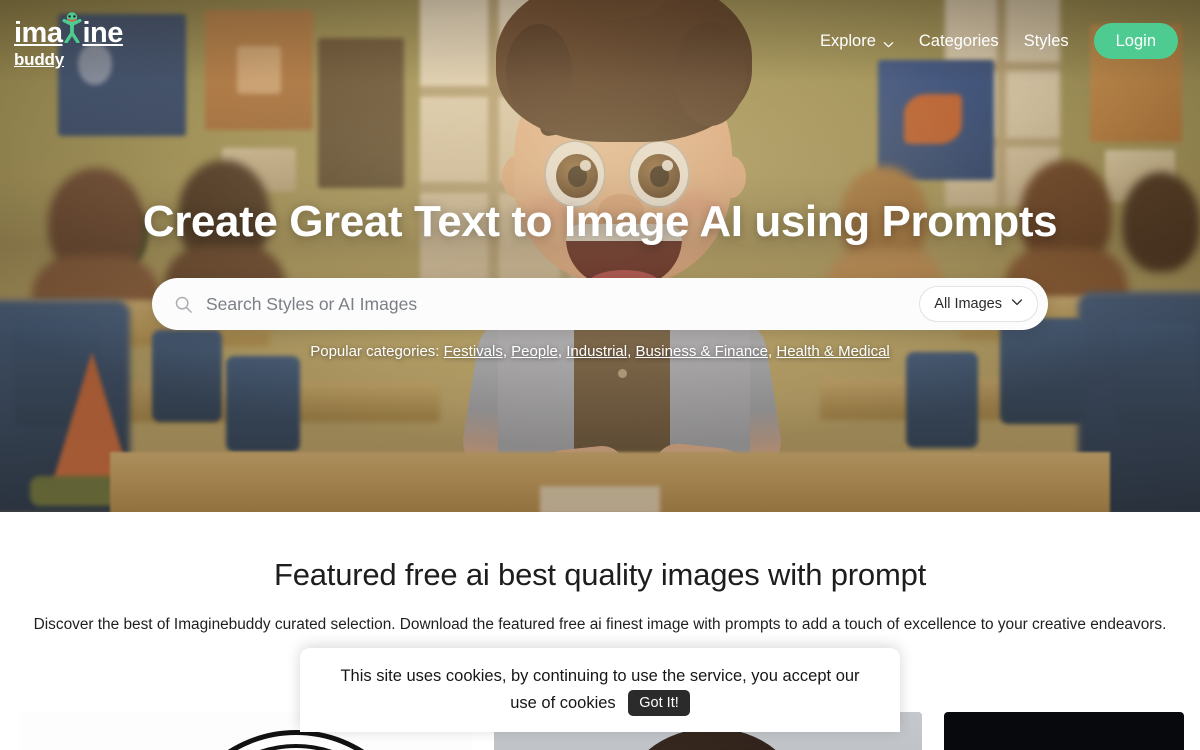 This screenshot has width=1200, height=750. I want to click on category-link-business-finance: Business & Finance, so click(701, 351).